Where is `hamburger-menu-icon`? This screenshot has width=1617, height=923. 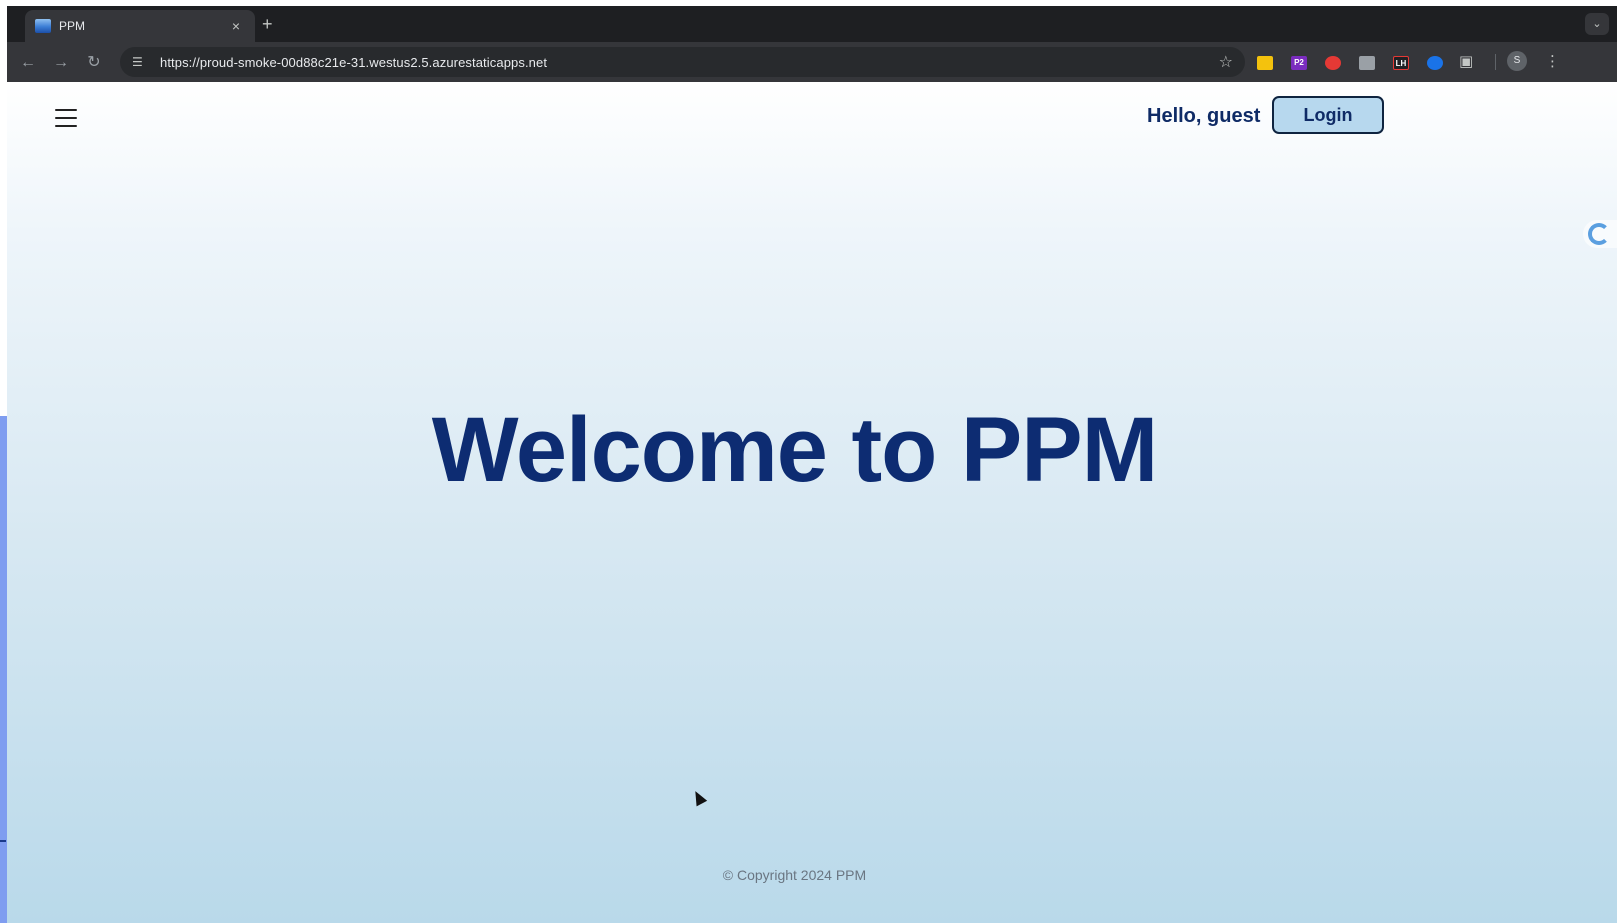 hamburger-menu-icon is located at coordinates (66, 118).